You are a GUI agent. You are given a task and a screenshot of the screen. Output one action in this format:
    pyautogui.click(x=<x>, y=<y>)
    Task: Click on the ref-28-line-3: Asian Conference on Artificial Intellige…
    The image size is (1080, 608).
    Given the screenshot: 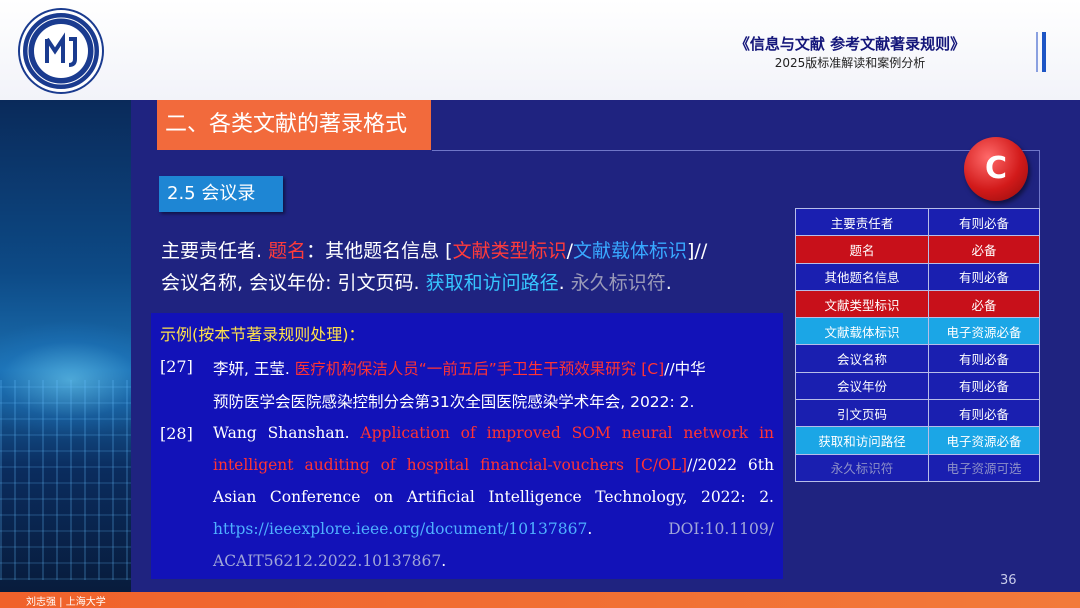 What is the action you would take?
    pyautogui.click(x=493, y=497)
    